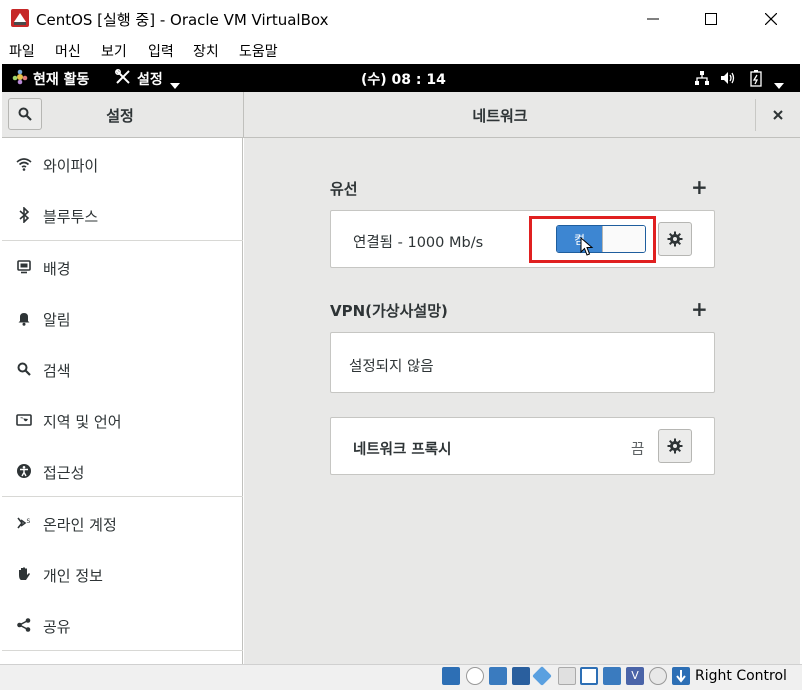 The height and width of the screenshot is (690, 802). What do you see at coordinates (24, 420) in the screenshot?
I see `region-icon` at bounding box center [24, 420].